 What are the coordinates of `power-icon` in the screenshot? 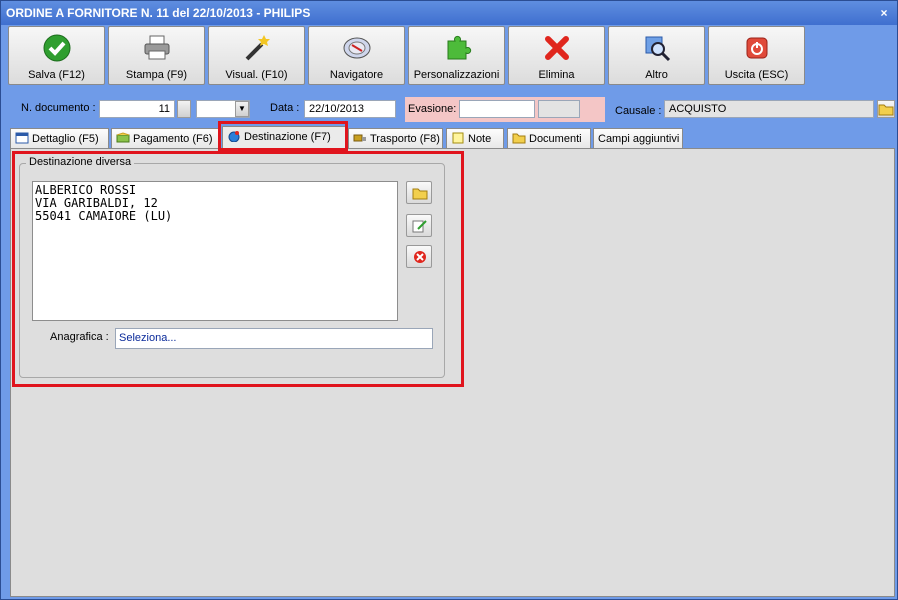 It's located at (757, 48).